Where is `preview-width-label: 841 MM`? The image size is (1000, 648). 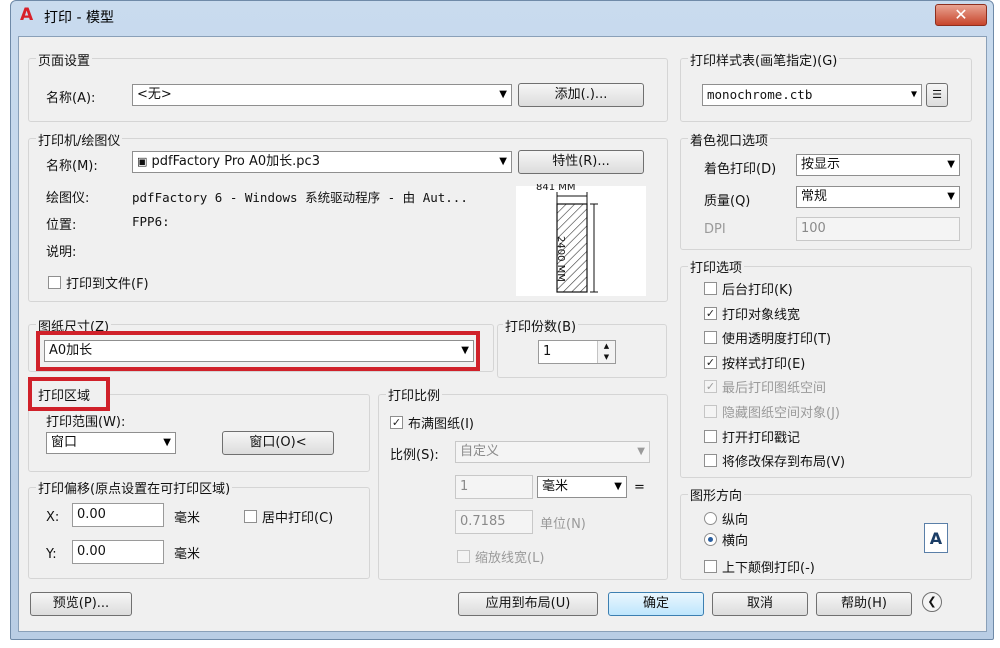
preview-width-label: 841 MM is located at coordinates (556, 188).